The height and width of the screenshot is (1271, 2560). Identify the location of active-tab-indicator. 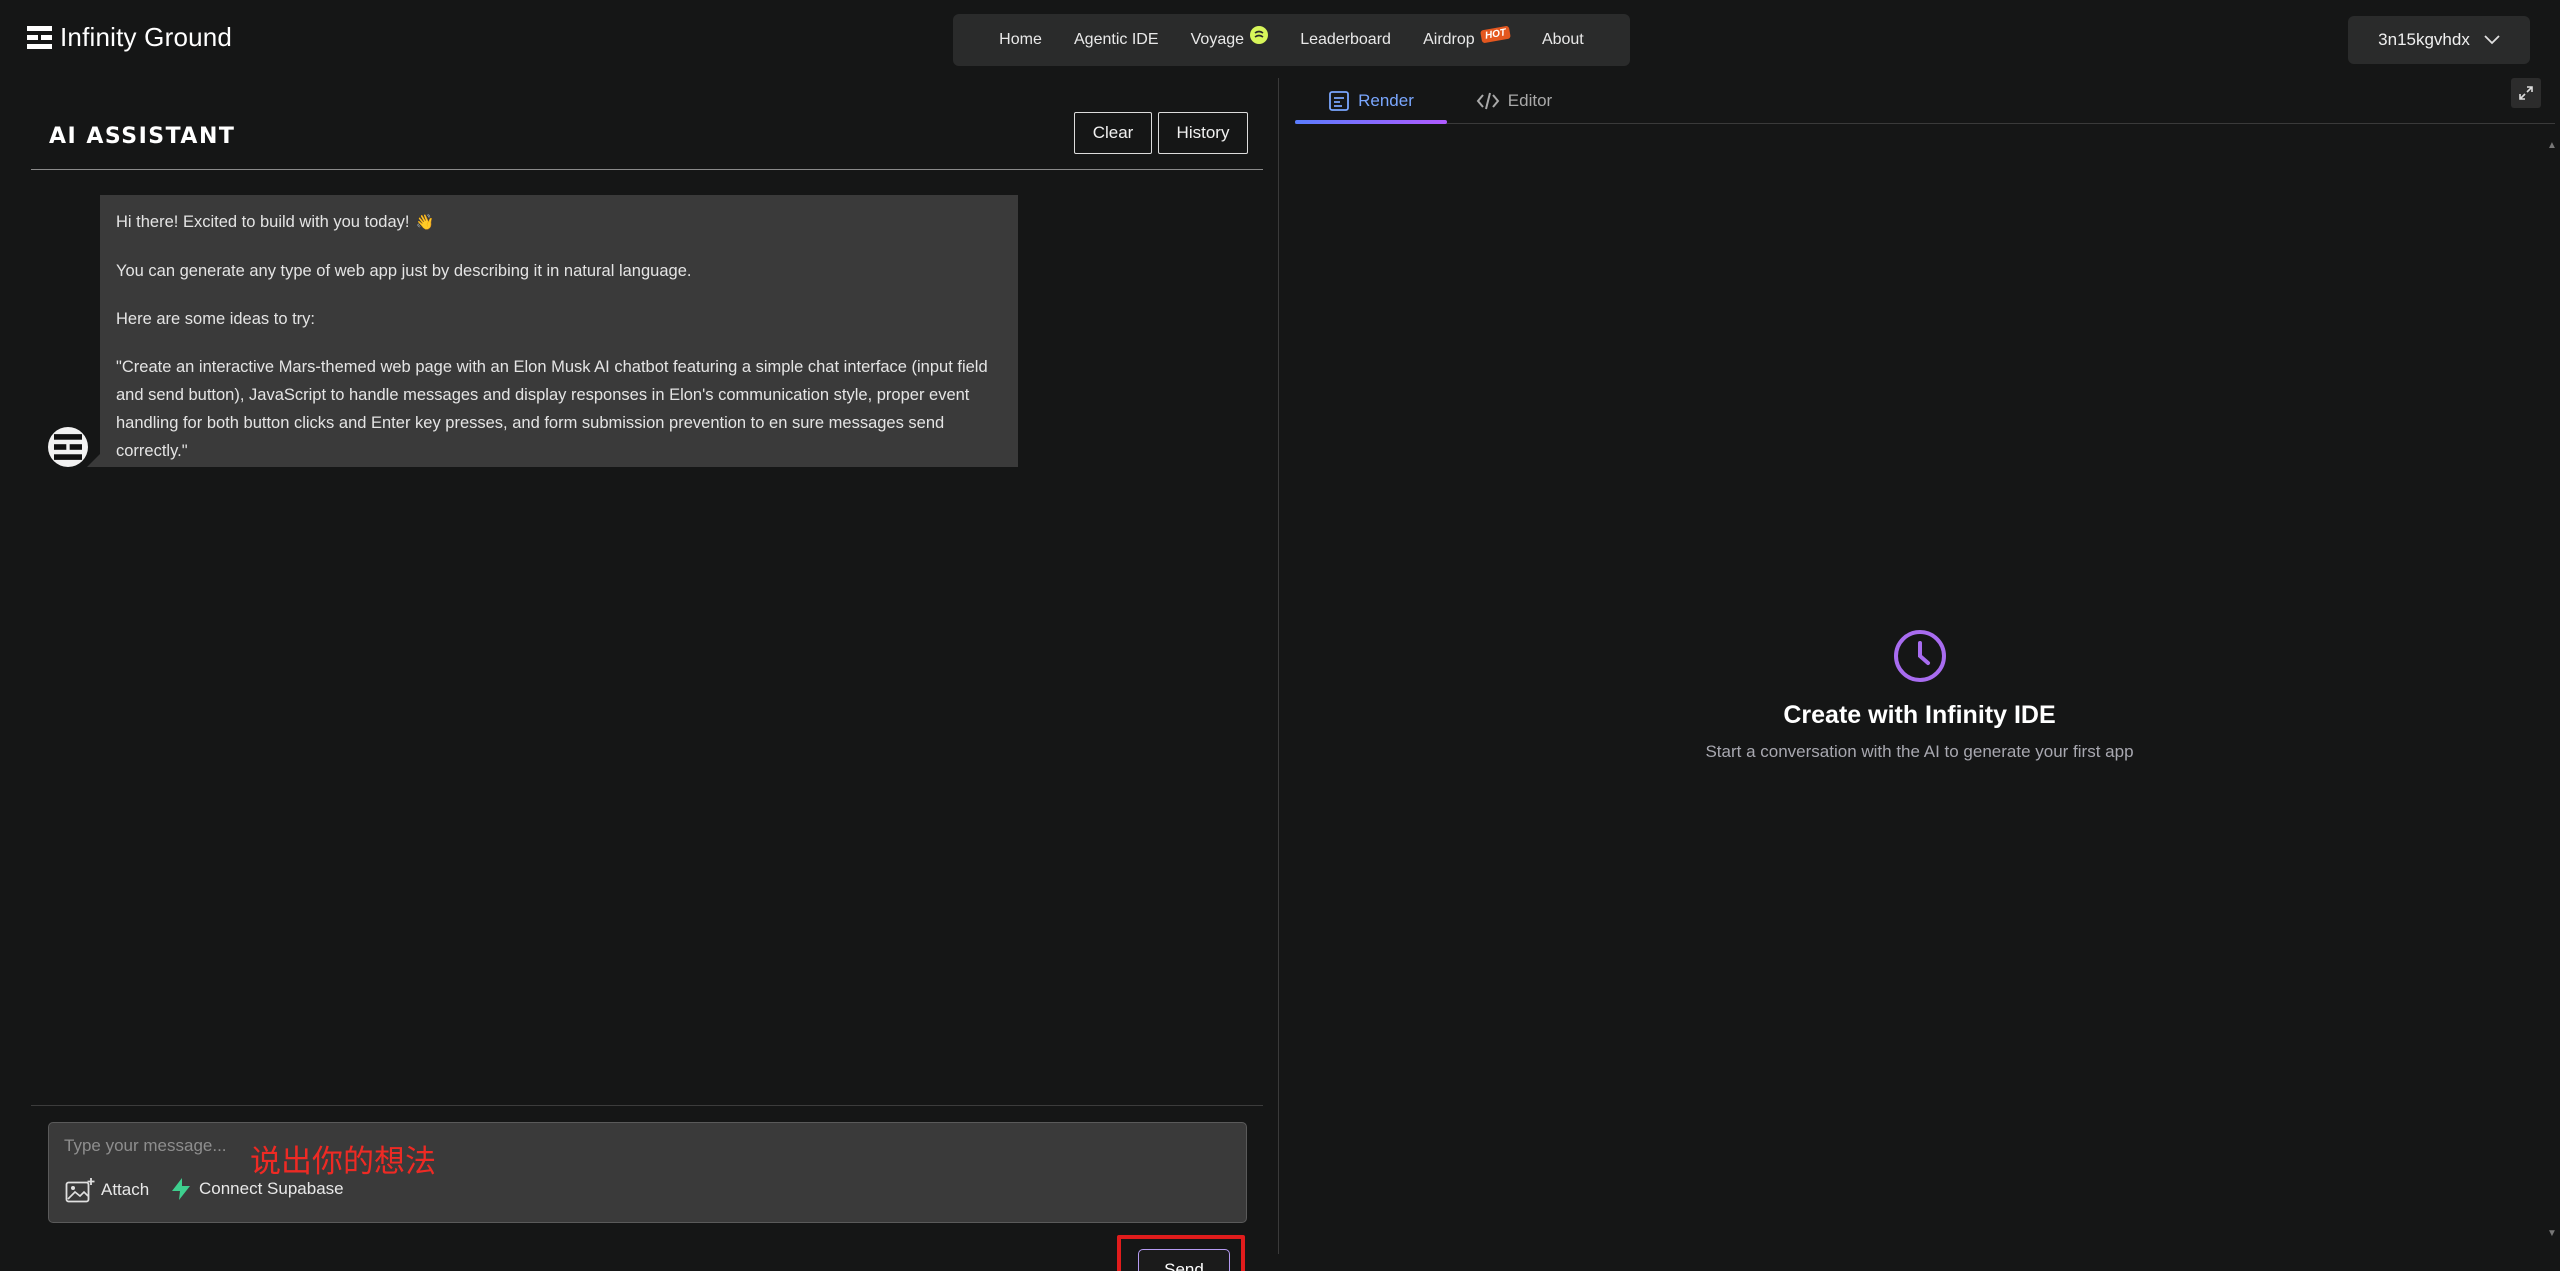
(1371, 122).